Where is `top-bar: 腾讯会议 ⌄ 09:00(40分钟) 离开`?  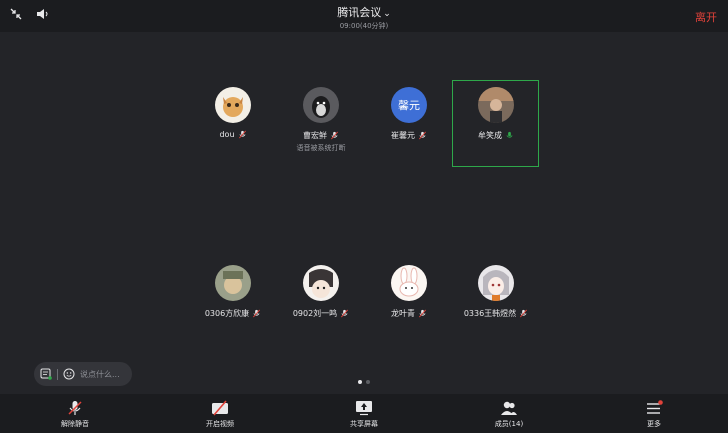
top-bar: 腾讯会议 ⌄ 09:00(40分钟) 离开 is located at coordinates (364, 16).